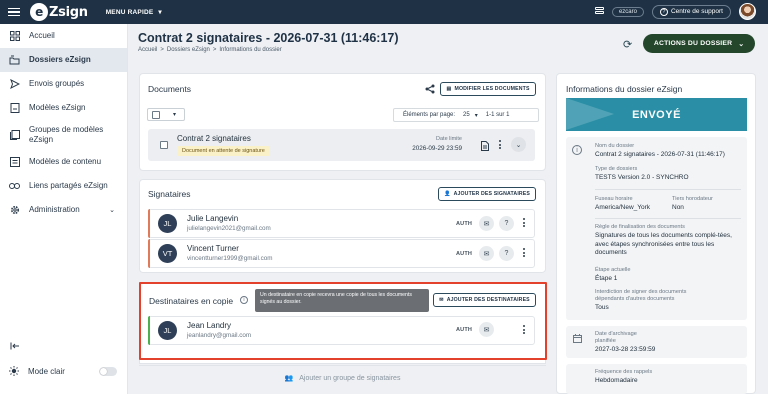  I want to click on regle-label: Règle de finalisation des documents, so click(640, 227).